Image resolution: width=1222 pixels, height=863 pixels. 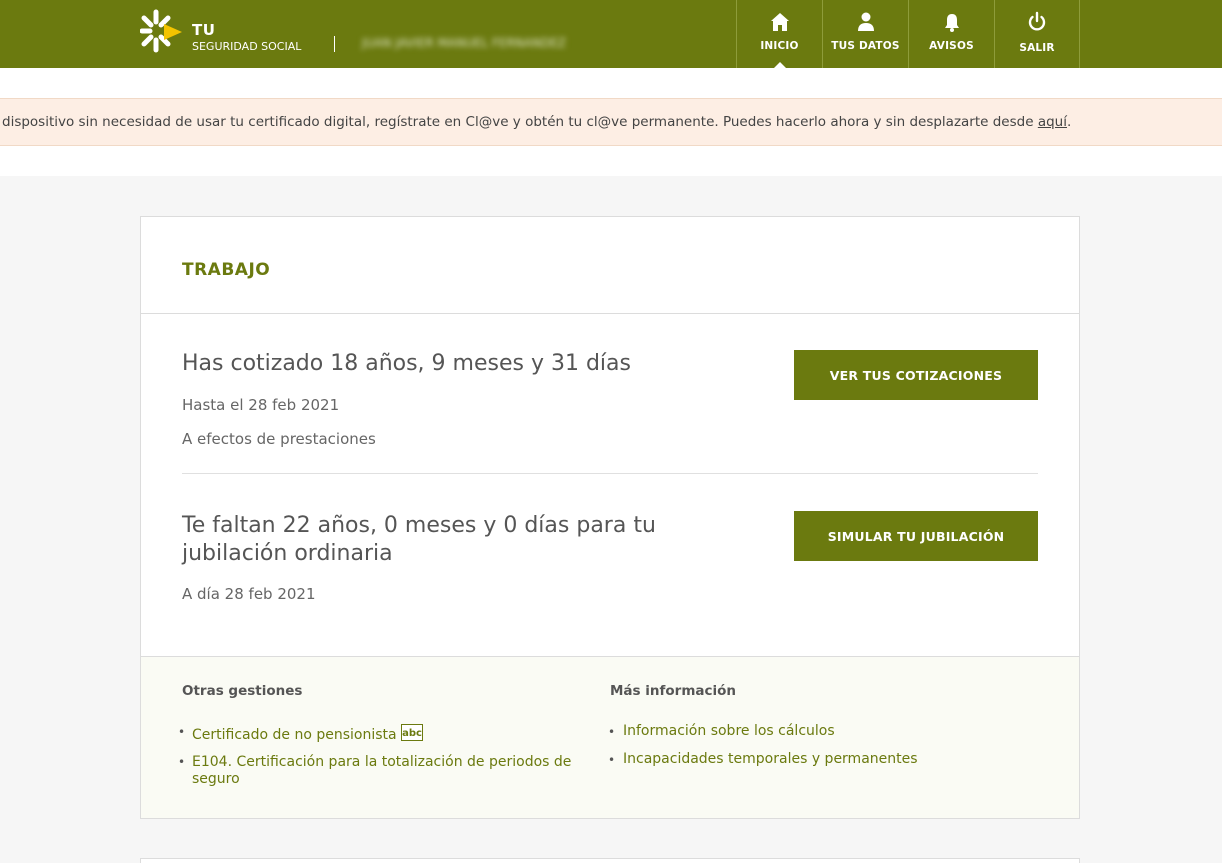 I want to click on nav-tus-datos: TUS DATOS, so click(x=865, y=34).